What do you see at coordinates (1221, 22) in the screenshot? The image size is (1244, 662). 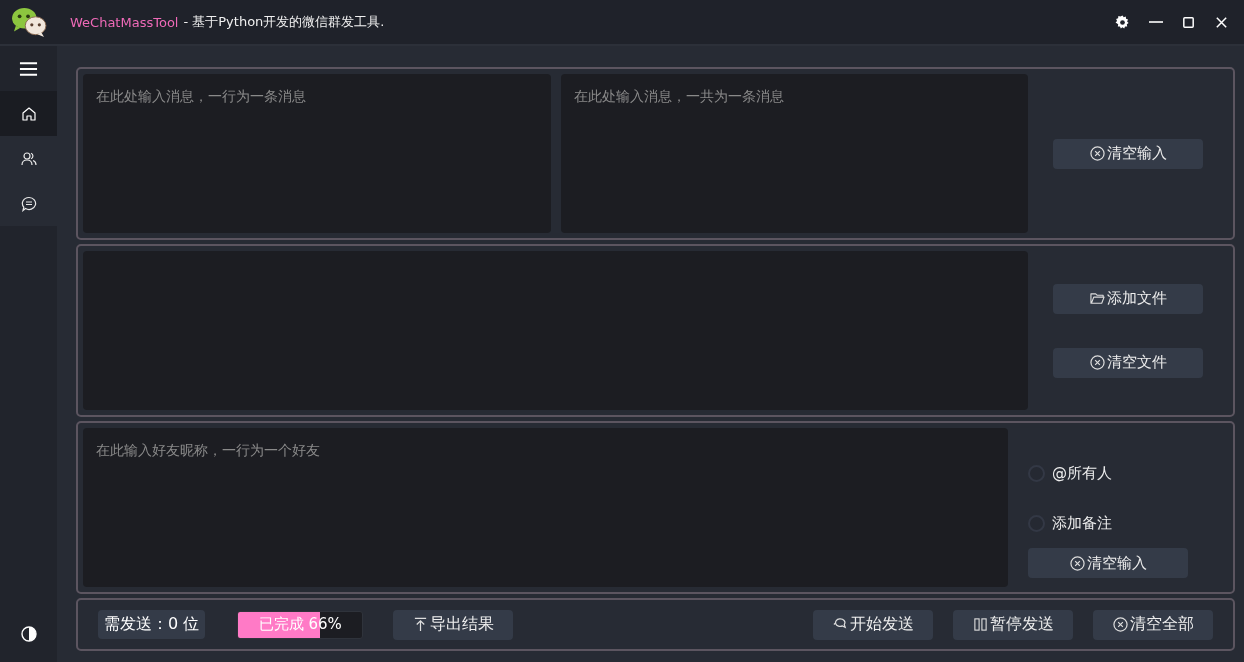 I see `close-icon` at bounding box center [1221, 22].